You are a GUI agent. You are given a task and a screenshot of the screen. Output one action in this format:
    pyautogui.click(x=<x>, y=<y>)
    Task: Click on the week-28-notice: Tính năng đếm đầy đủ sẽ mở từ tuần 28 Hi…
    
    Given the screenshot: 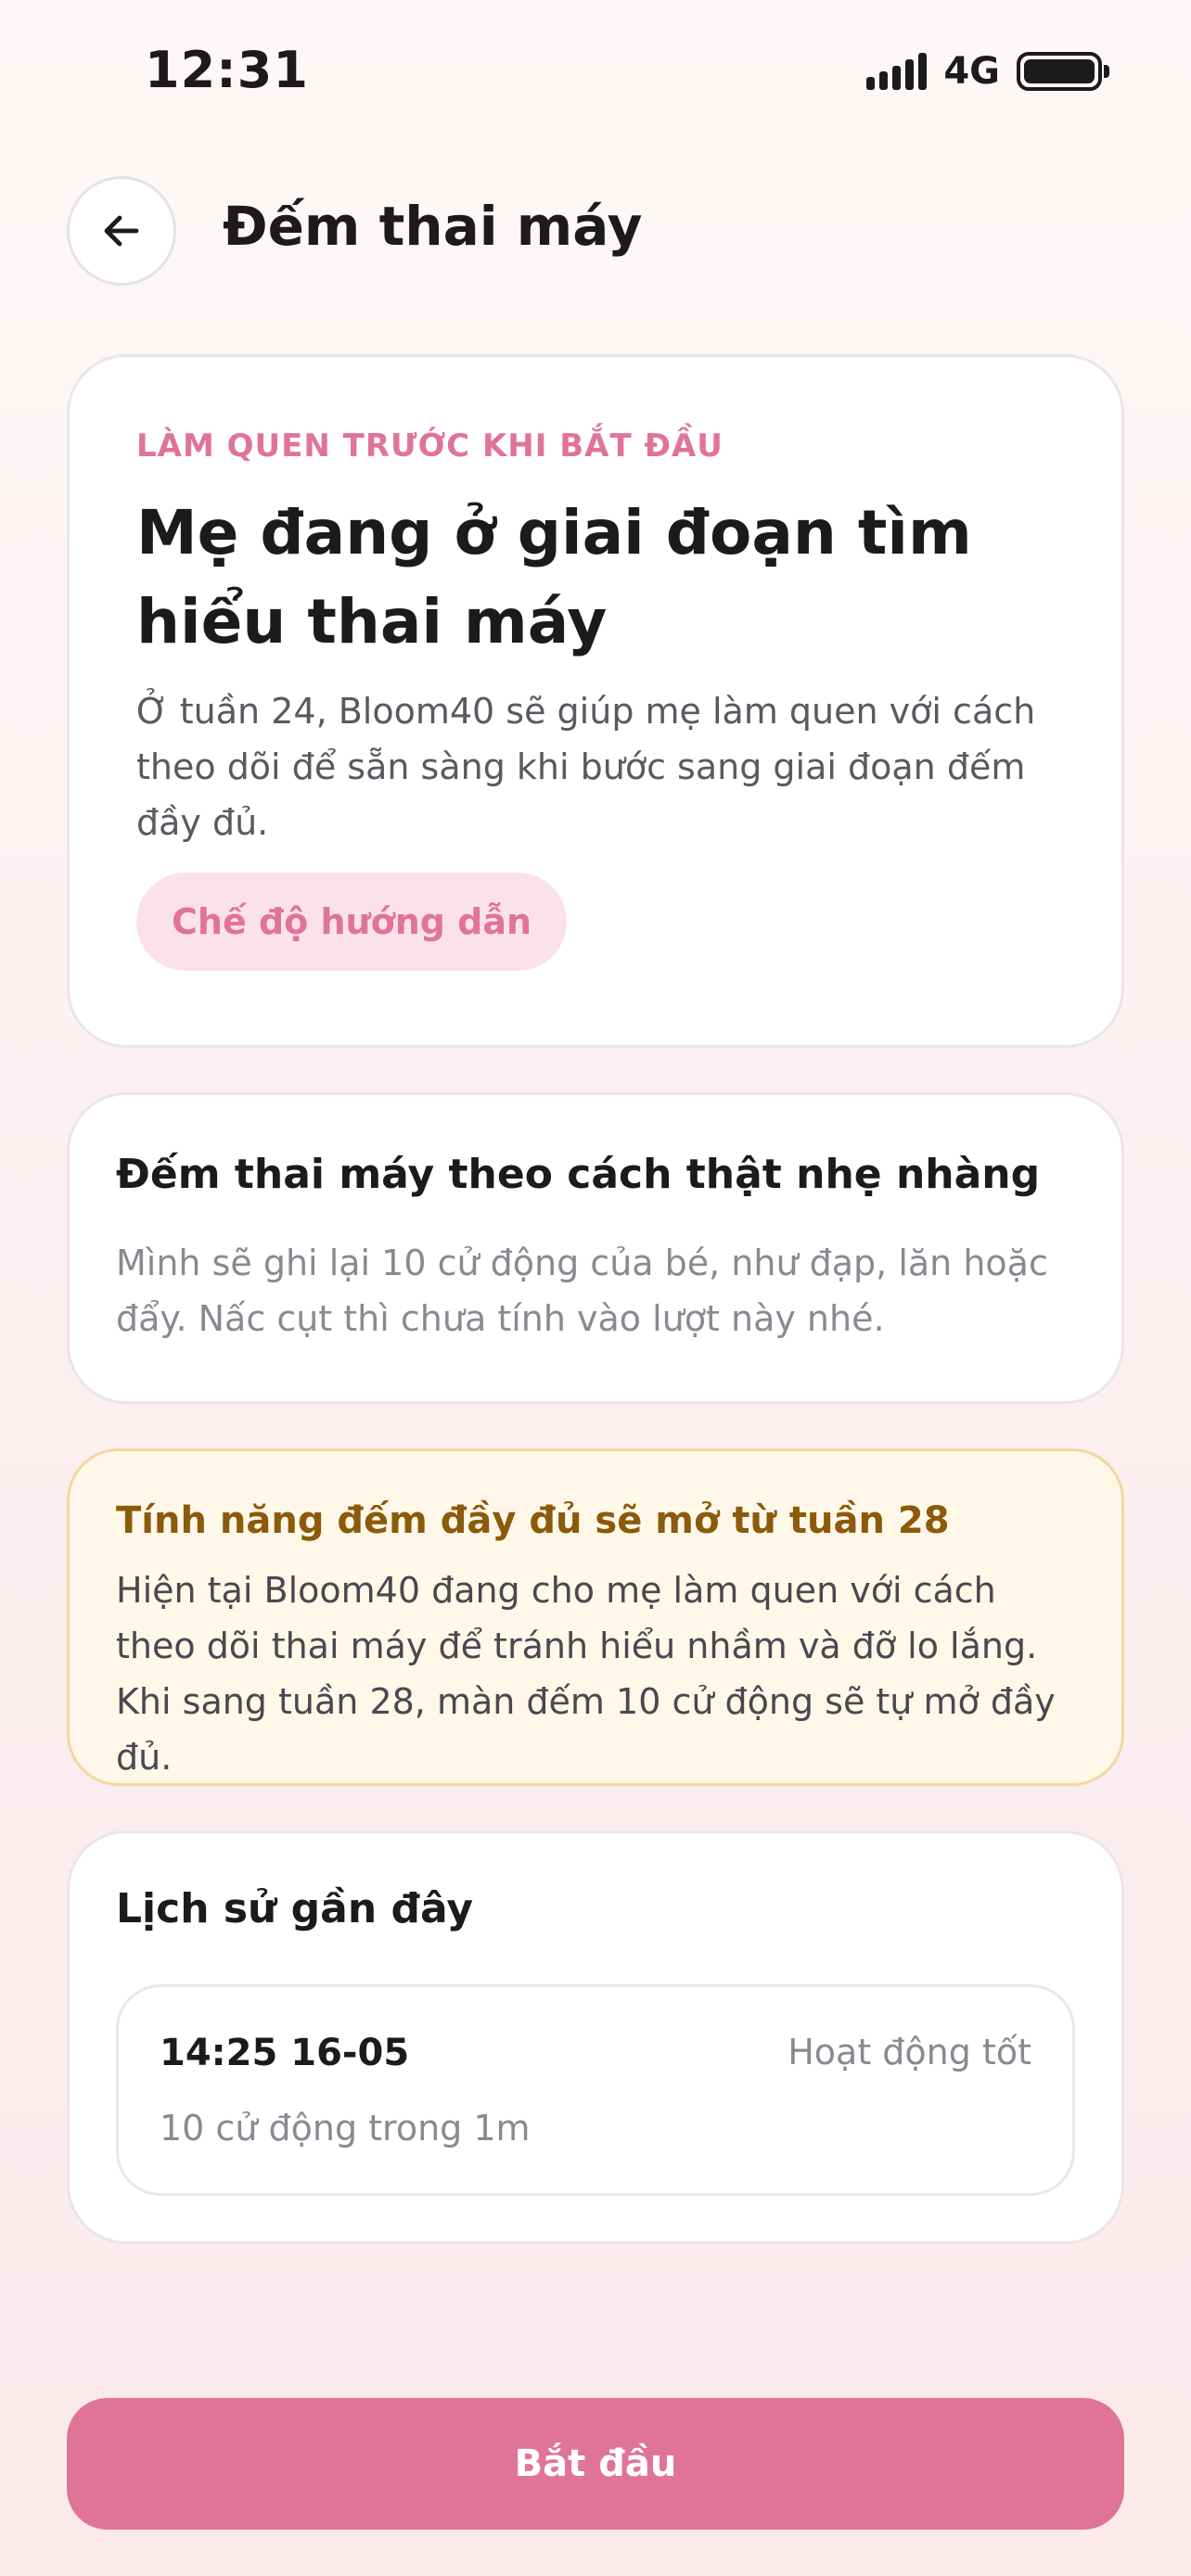 What is the action you would take?
    pyautogui.click(x=595, y=1617)
    